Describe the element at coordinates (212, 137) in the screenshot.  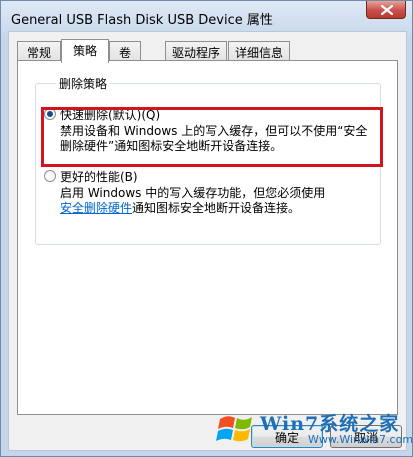
I see `annotation-highlight-box` at that location.